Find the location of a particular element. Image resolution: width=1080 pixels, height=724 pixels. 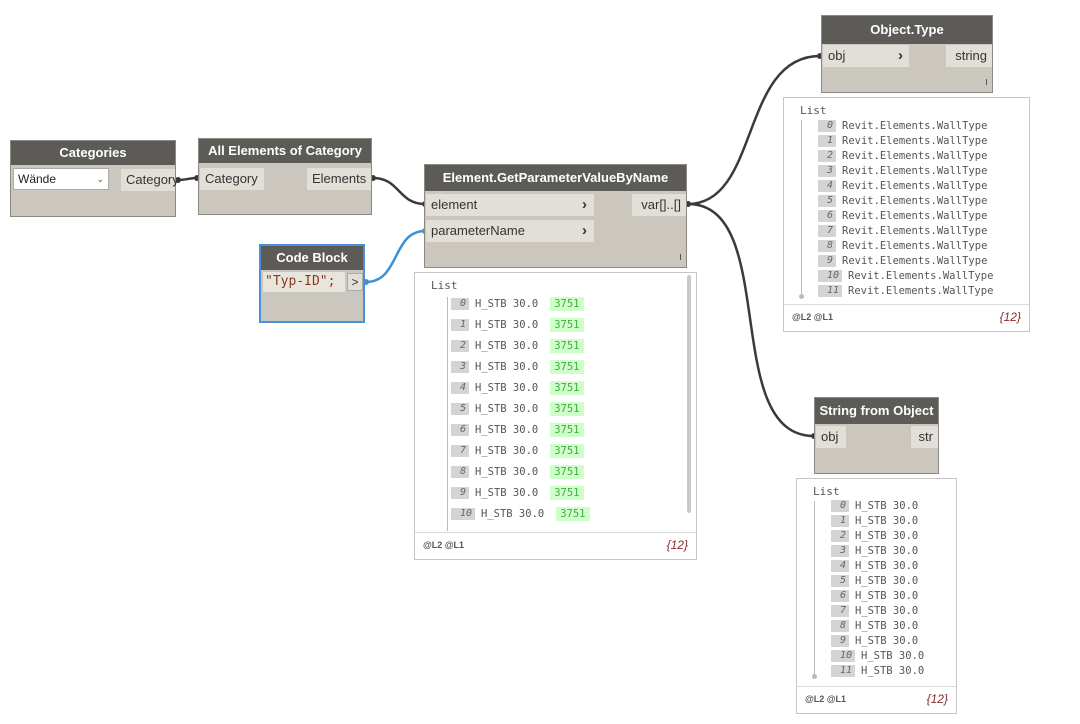

list-item: 1 Revit.Elements.WallType is located at coordinates (902, 141).